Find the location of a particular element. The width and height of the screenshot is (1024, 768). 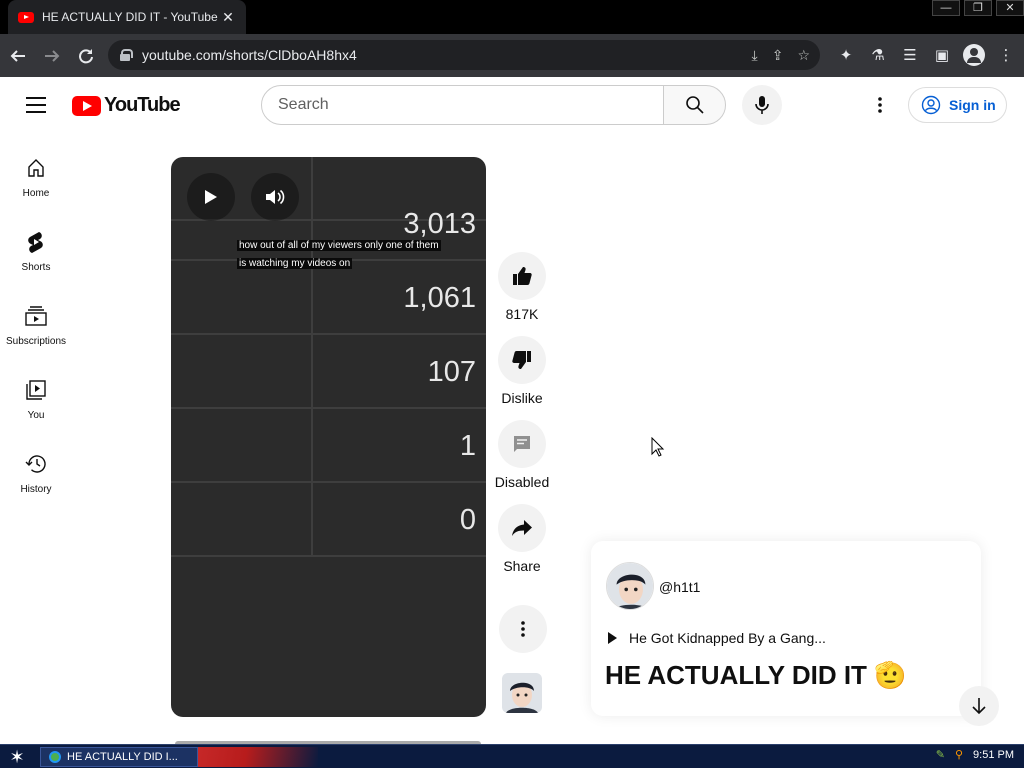

guide-menu-icon is located at coordinates (36, 105).